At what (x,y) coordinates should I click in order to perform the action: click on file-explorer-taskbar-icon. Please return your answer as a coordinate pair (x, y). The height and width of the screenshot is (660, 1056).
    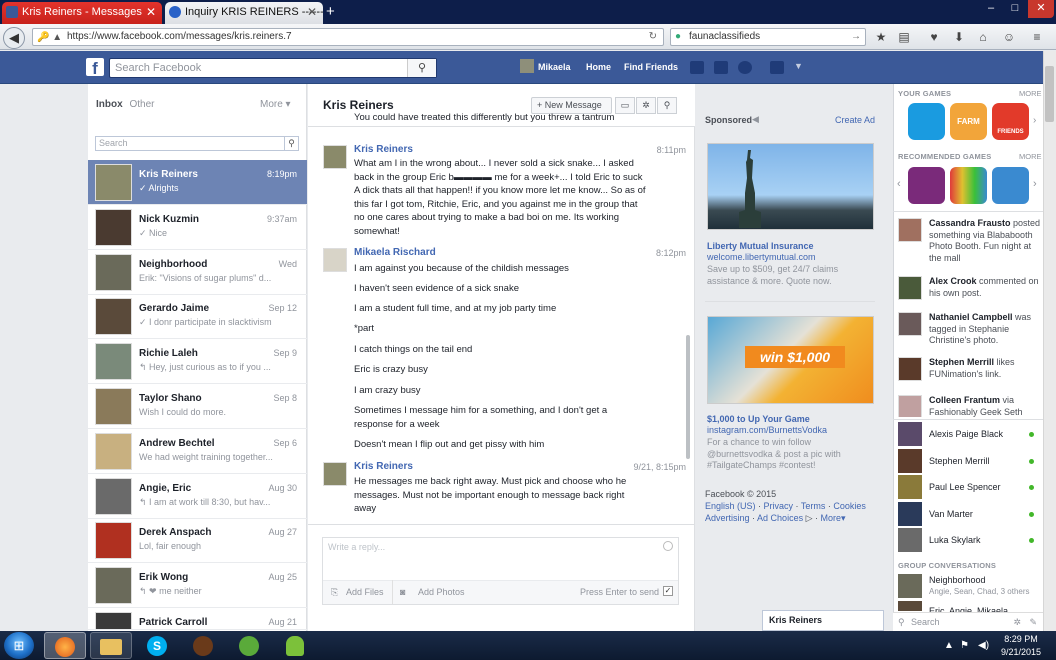
    Looking at the image, I should click on (111, 645).